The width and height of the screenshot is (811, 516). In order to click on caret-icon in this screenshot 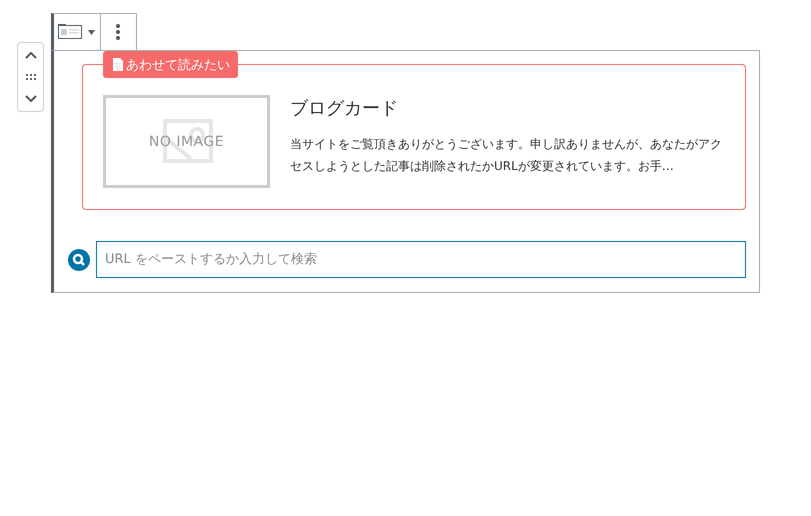, I will do `click(92, 32)`.